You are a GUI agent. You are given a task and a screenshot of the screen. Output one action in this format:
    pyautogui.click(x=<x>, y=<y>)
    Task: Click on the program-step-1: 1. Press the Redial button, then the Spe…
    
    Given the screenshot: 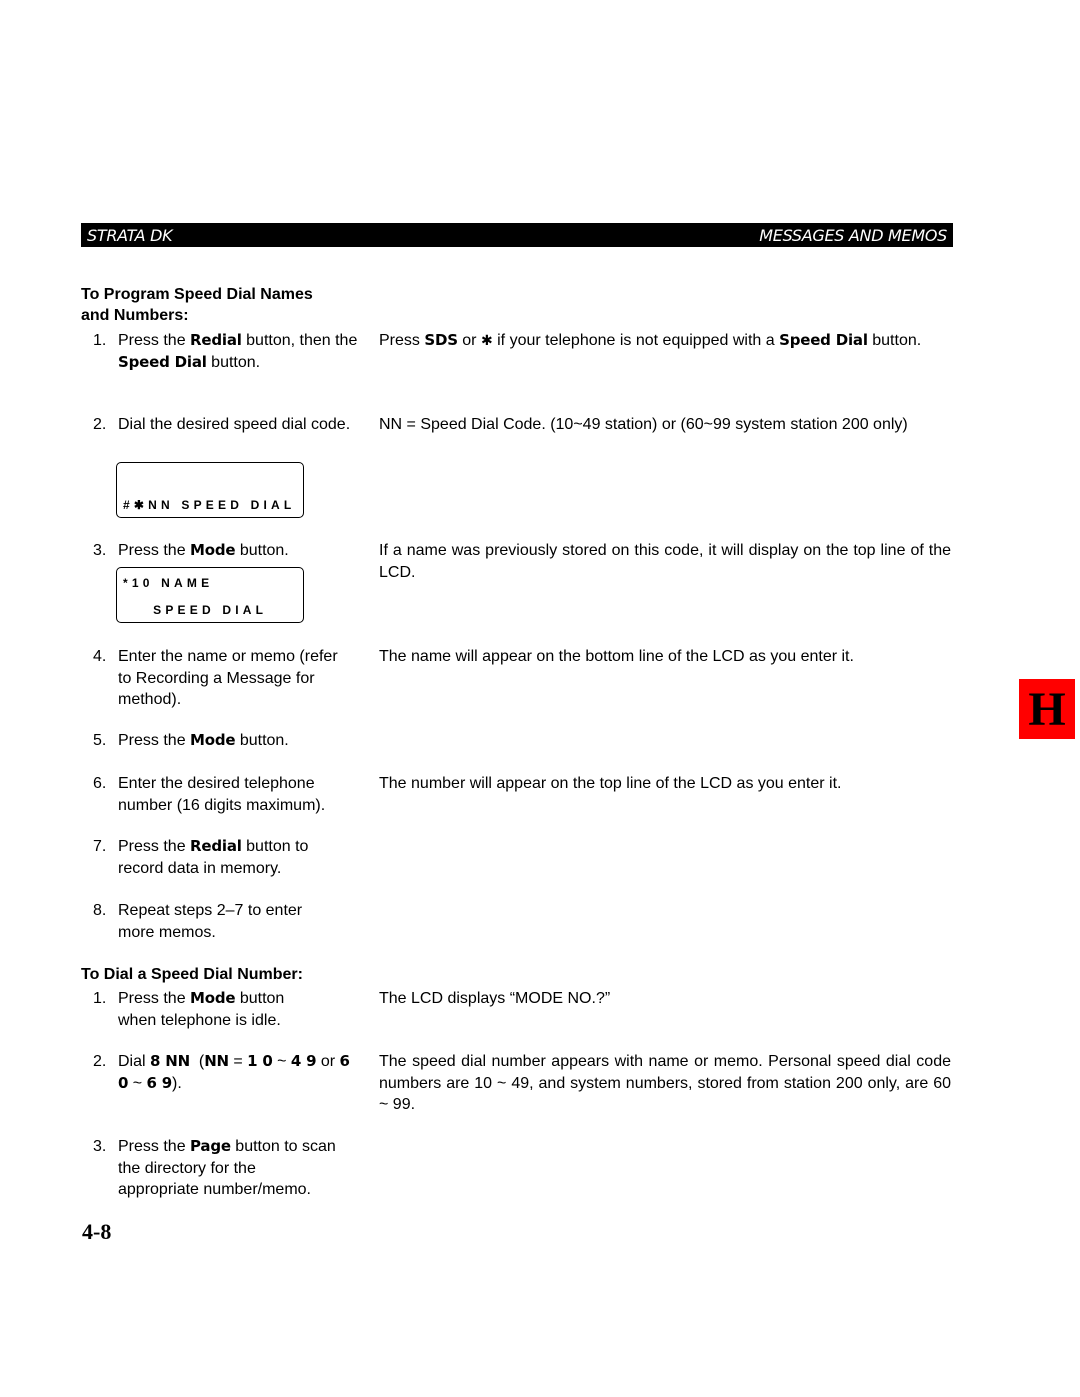 What is the action you would take?
    pyautogui.click(x=228, y=351)
    